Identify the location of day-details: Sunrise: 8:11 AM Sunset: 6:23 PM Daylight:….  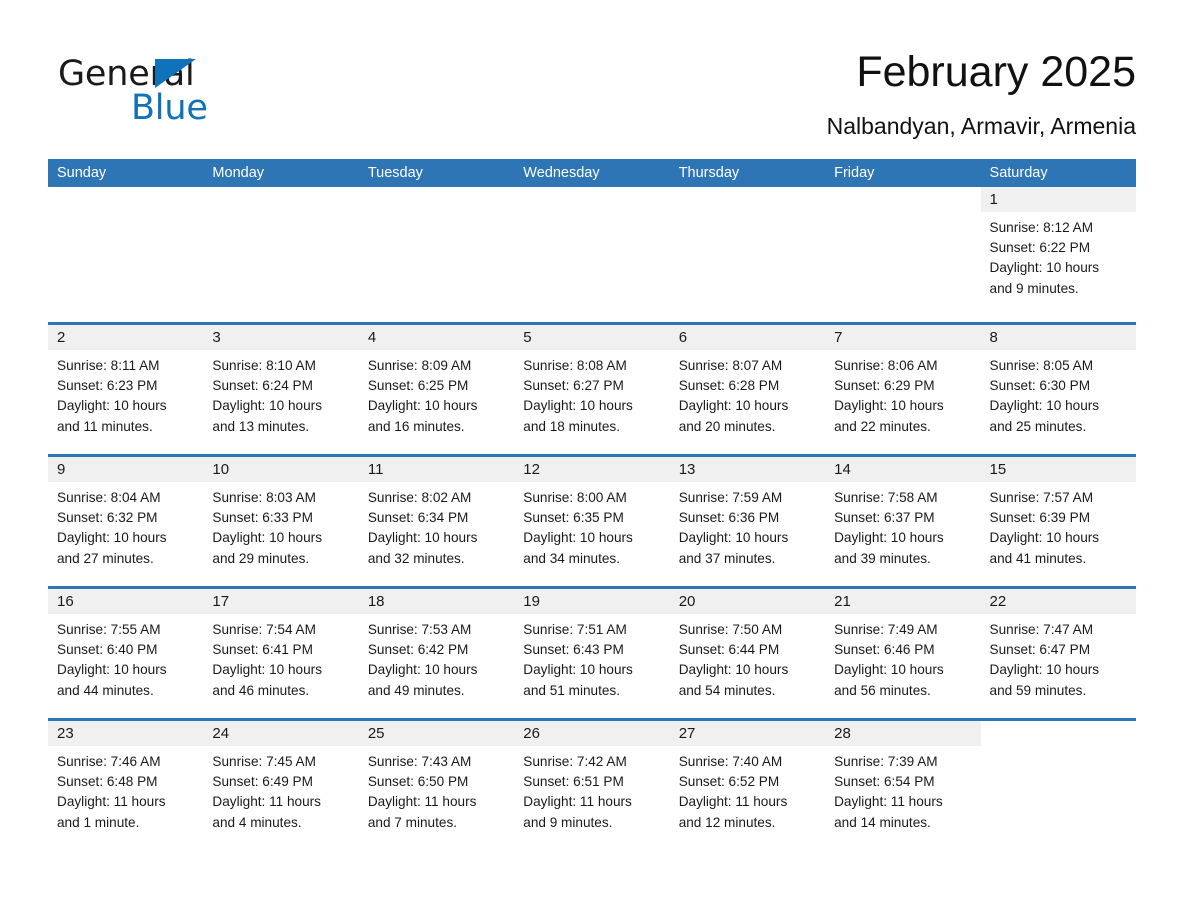
(125, 393).